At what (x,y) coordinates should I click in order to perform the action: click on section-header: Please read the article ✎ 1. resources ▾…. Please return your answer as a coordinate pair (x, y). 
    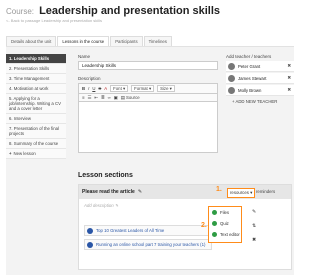
    Looking at the image, I should click on (185, 192).